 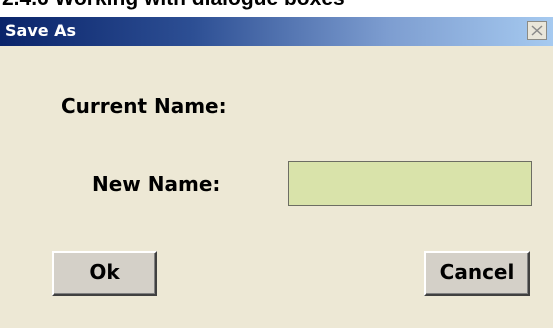 What do you see at coordinates (104, 273) in the screenshot?
I see `ok-button: Ok` at bounding box center [104, 273].